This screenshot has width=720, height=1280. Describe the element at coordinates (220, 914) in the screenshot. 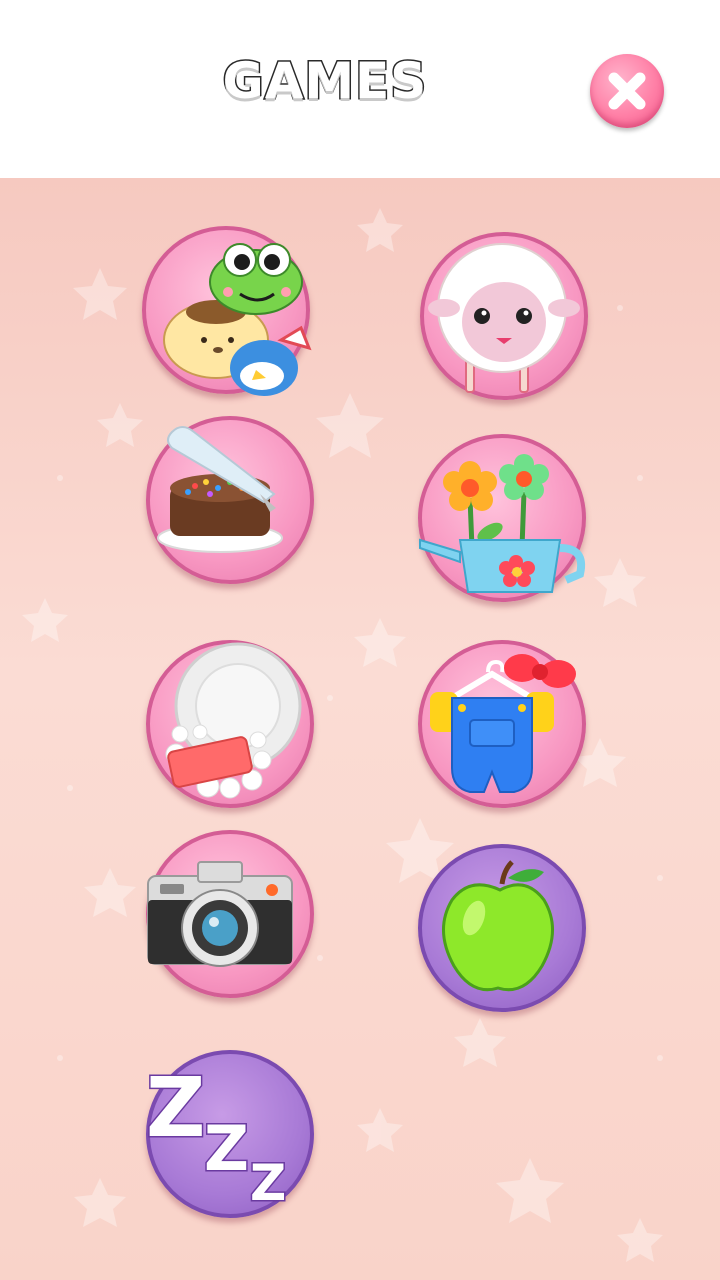

I see `camera-icon` at that location.